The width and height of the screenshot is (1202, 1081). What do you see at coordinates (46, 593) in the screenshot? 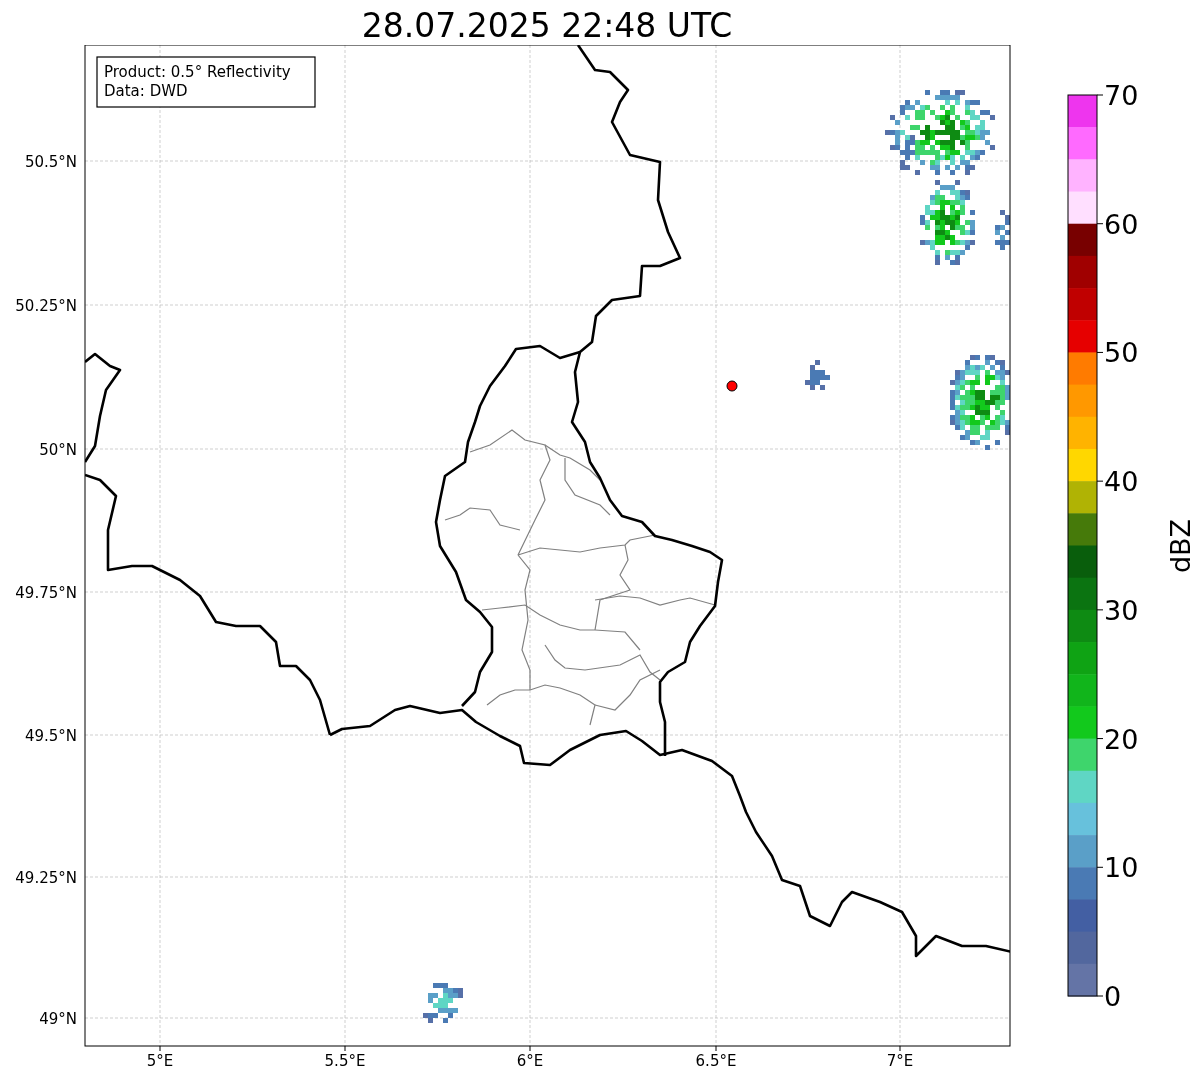
I see `axis-tick-label: 49.75°N` at bounding box center [46, 593].